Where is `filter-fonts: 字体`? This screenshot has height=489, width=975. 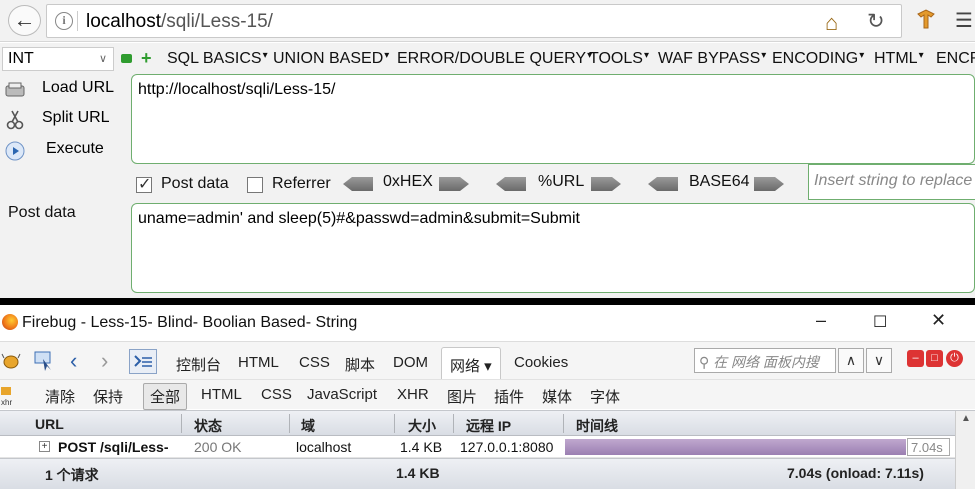 filter-fonts: 字体 is located at coordinates (605, 396).